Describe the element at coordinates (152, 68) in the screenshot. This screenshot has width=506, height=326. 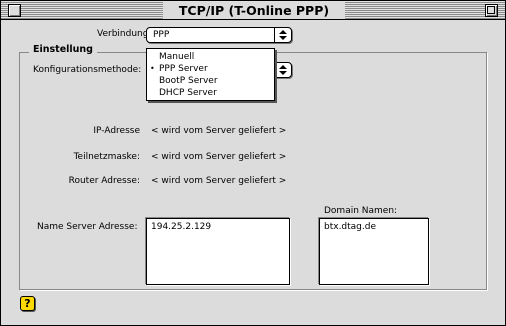
I see `check-mark-icon: •` at that location.